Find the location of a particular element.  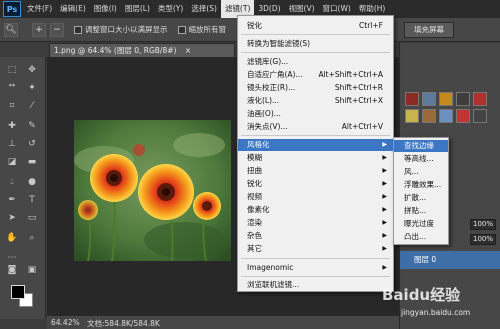

menu-item-liquify: 液化(L)... Shift+Ctrl+X is located at coordinates (315, 101).